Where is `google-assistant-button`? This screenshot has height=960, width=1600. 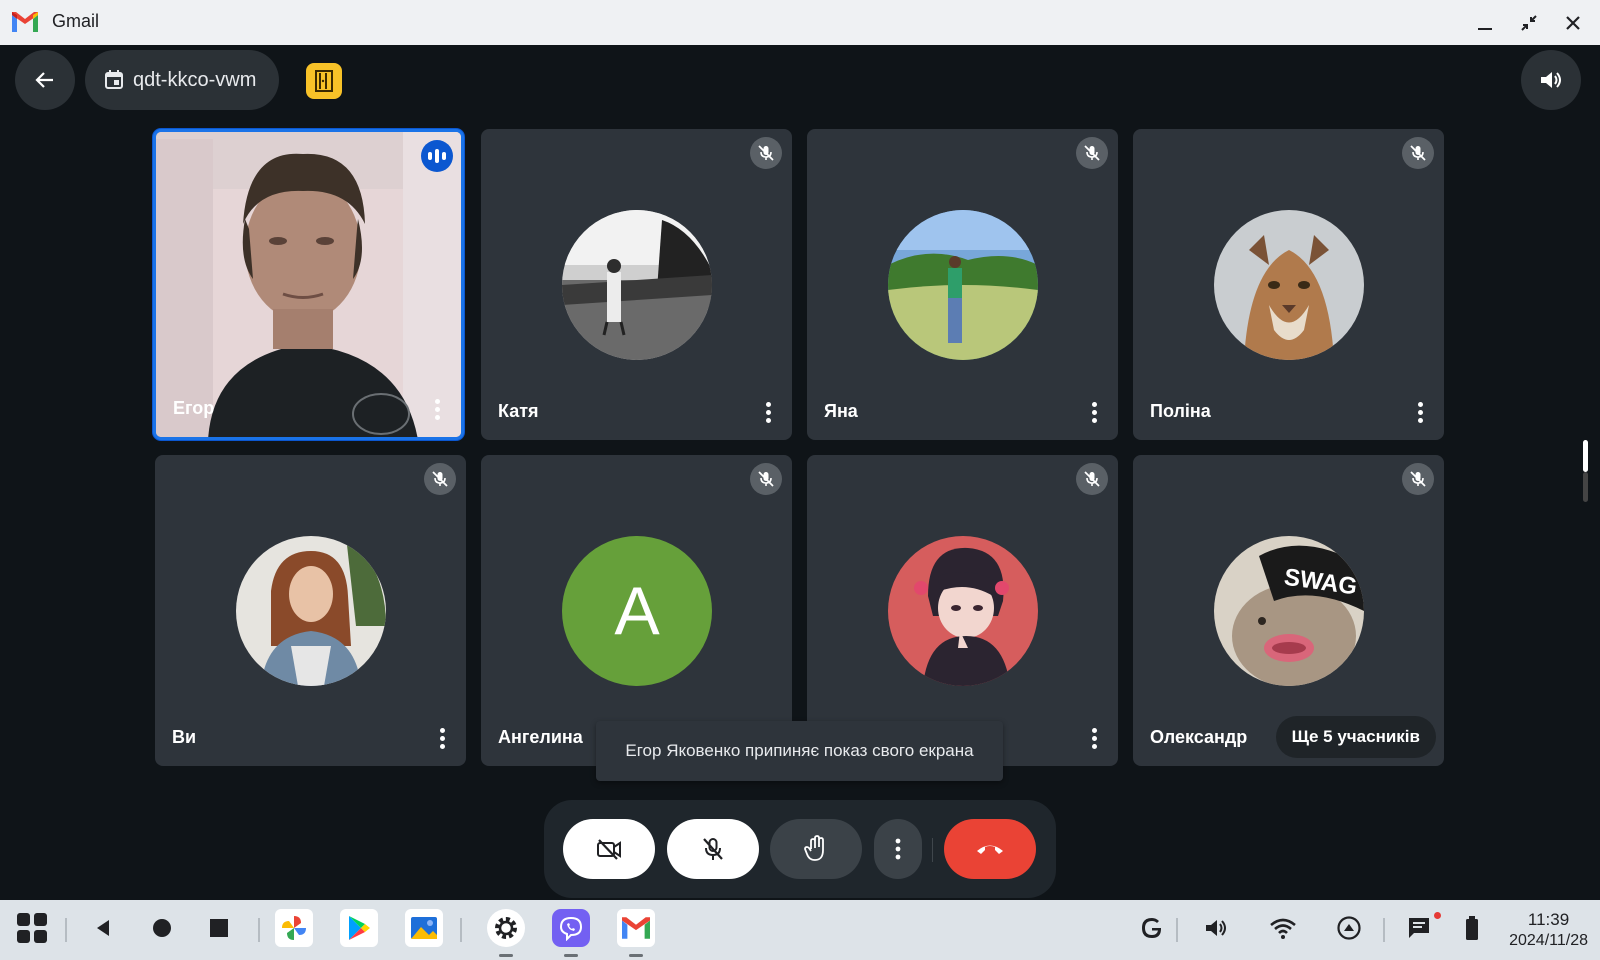
google-assistant-button is located at coordinates (1152, 928).